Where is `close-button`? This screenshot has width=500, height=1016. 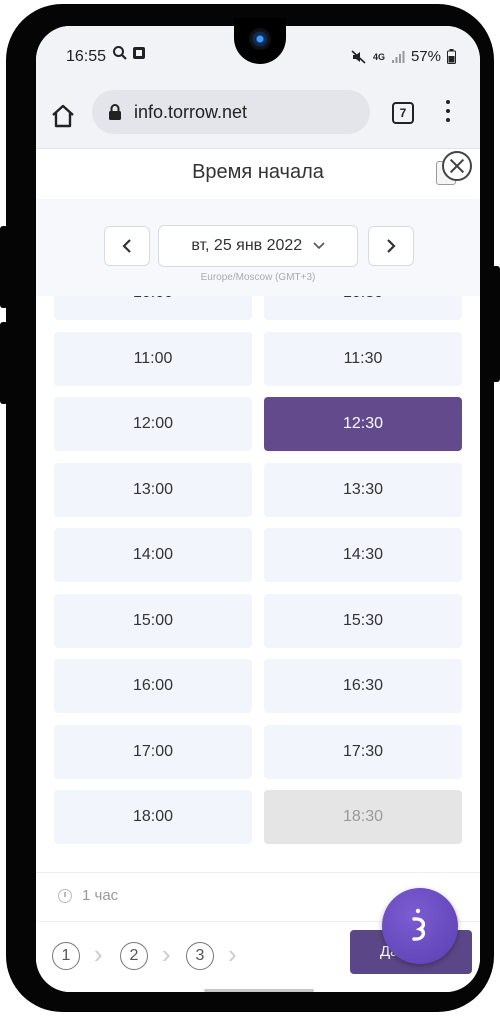
close-button is located at coordinates (454, 168).